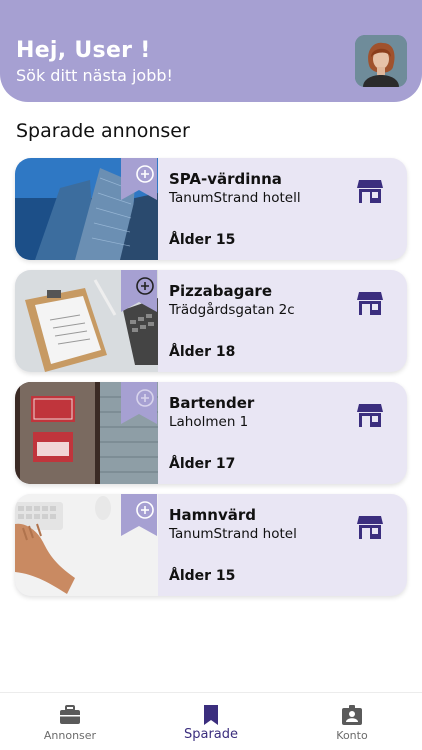 The image size is (422, 750). Describe the element at coordinates (213, 515) in the screenshot. I see `job-title: Hamnvärd` at that location.